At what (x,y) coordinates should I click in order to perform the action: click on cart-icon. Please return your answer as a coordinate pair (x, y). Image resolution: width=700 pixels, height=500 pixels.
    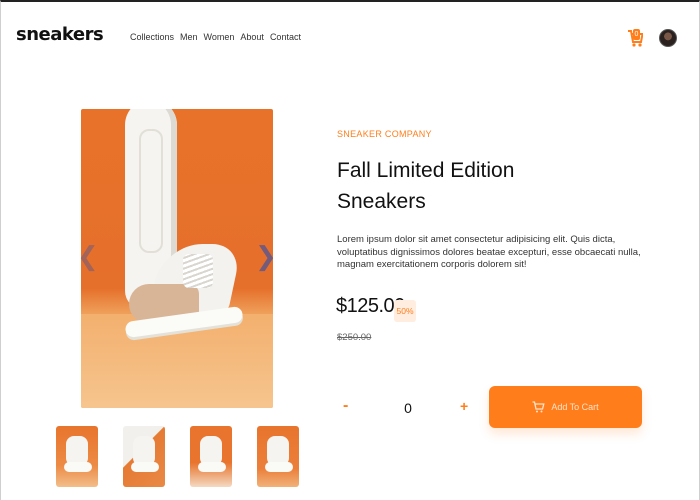
    Looking at the image, I should click on (538, 407).